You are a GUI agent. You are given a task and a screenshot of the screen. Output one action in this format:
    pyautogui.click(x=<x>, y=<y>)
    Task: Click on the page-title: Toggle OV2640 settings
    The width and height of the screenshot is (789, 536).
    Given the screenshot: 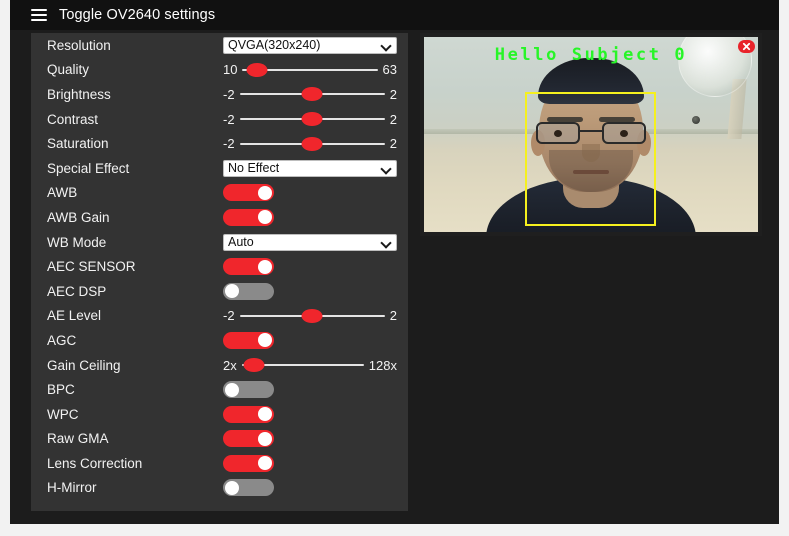 What is the action you would take?
    pyautogui.click(x=137, y=15)
    